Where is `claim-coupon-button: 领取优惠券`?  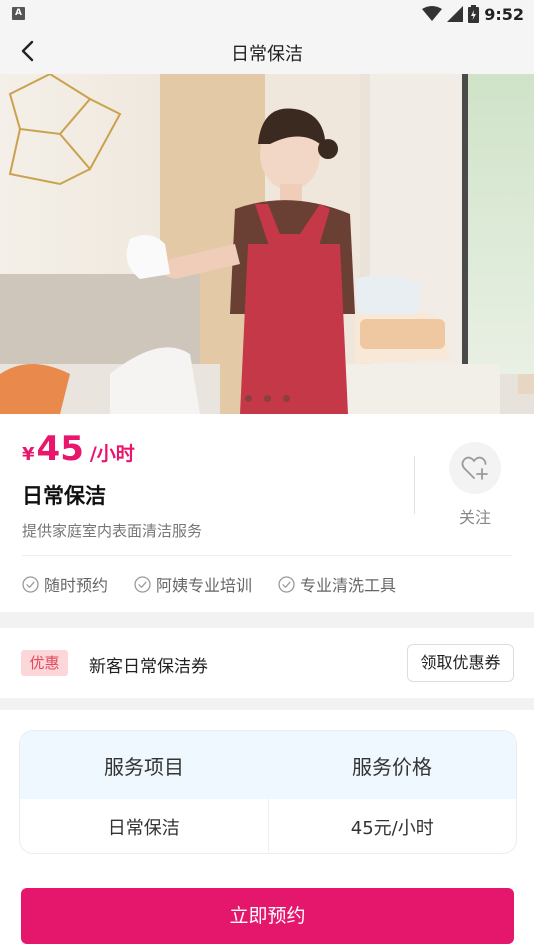
claim-coupon-button: 领取优惠券 is located at coordinates (460, 663).